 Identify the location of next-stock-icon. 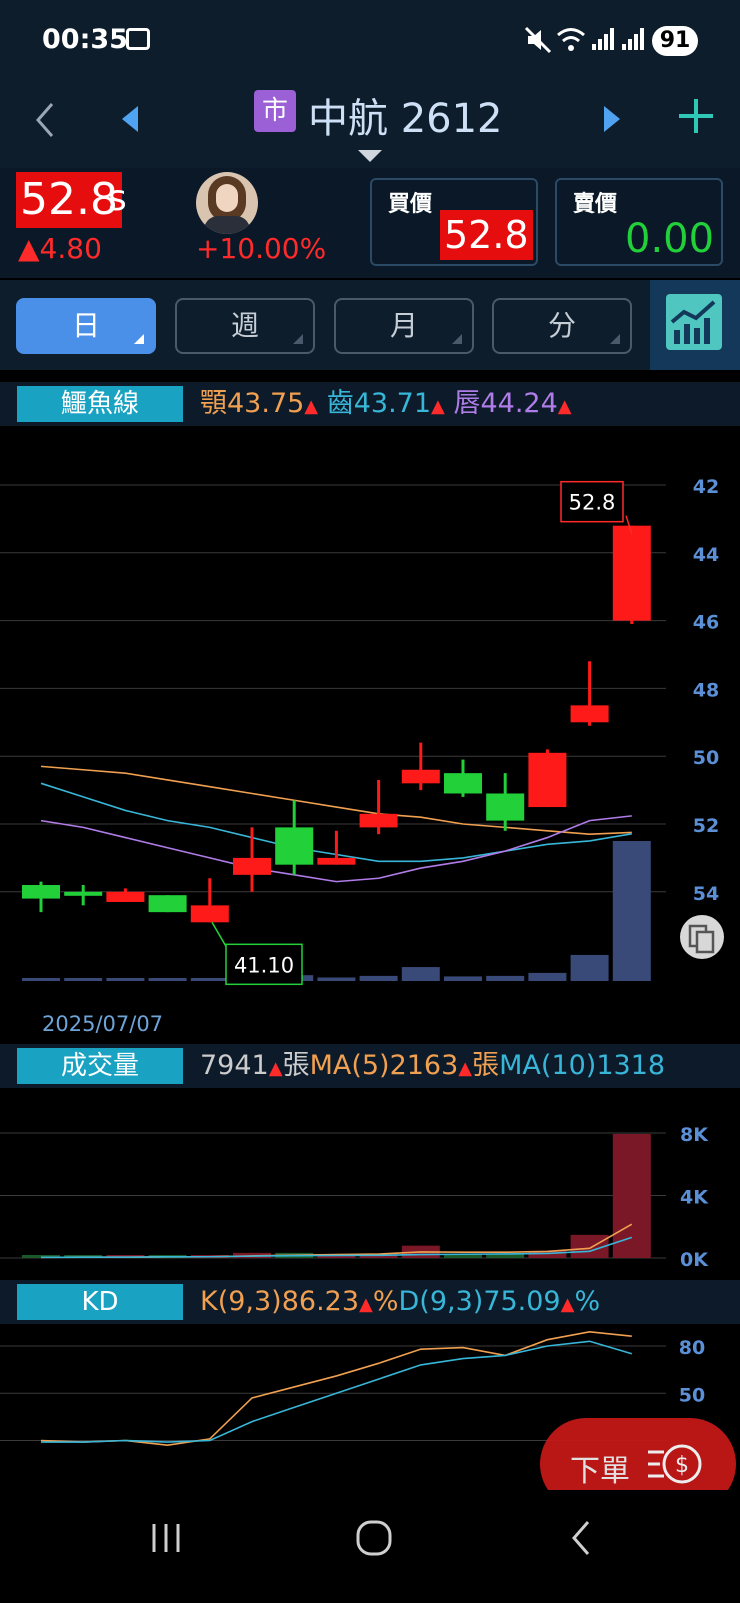
(611, 119).